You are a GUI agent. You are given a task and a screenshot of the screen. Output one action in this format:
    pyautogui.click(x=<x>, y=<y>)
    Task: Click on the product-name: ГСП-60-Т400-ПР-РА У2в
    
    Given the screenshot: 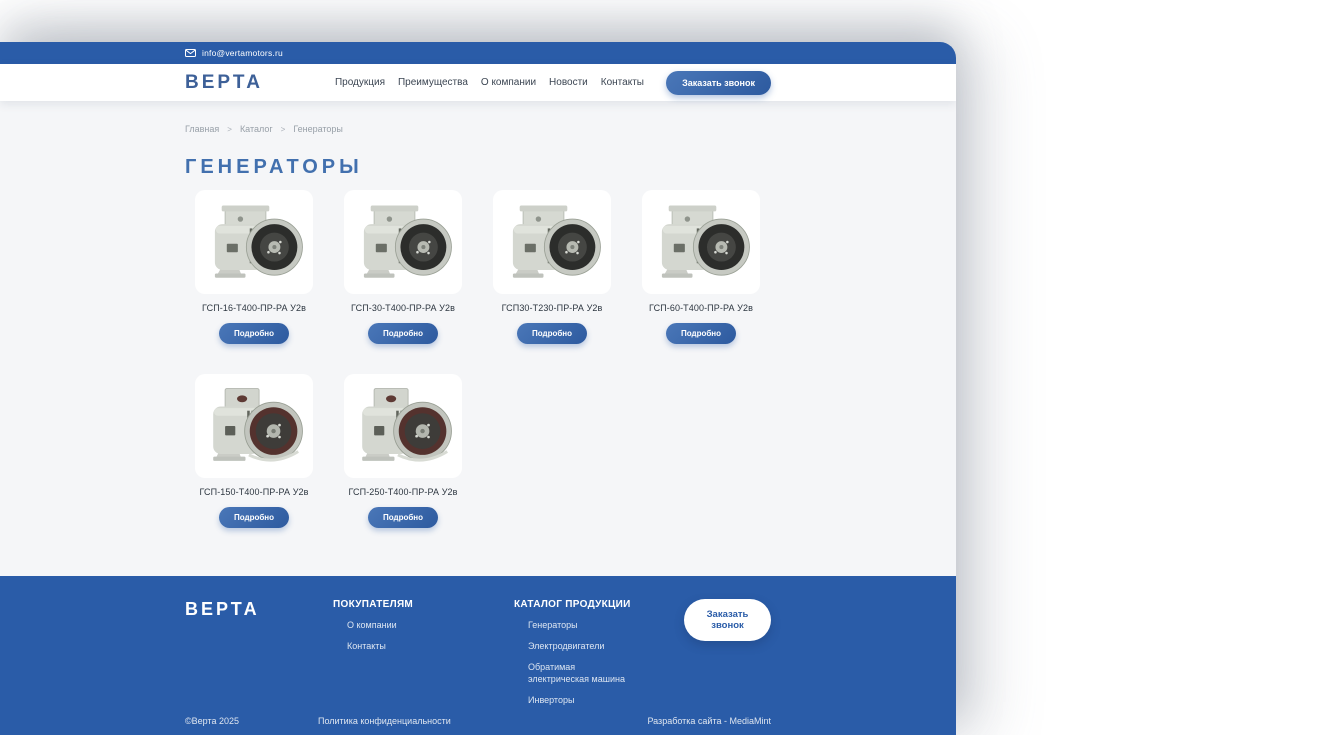 What is the action you would take?
    pyautogui.click(x=701, y=308)
    